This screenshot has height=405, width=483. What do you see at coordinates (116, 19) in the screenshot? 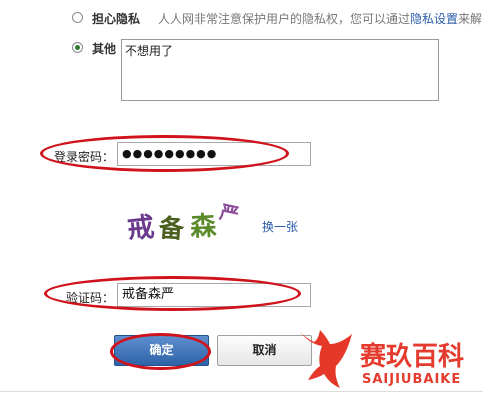
I see `privacy-option-label: 担心隐私` at bounding box center [116, 19].